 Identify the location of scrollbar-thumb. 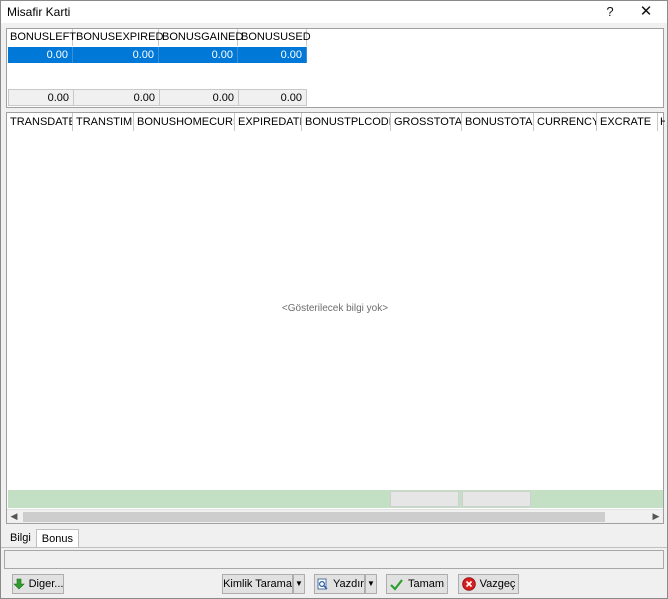
(314, 517).